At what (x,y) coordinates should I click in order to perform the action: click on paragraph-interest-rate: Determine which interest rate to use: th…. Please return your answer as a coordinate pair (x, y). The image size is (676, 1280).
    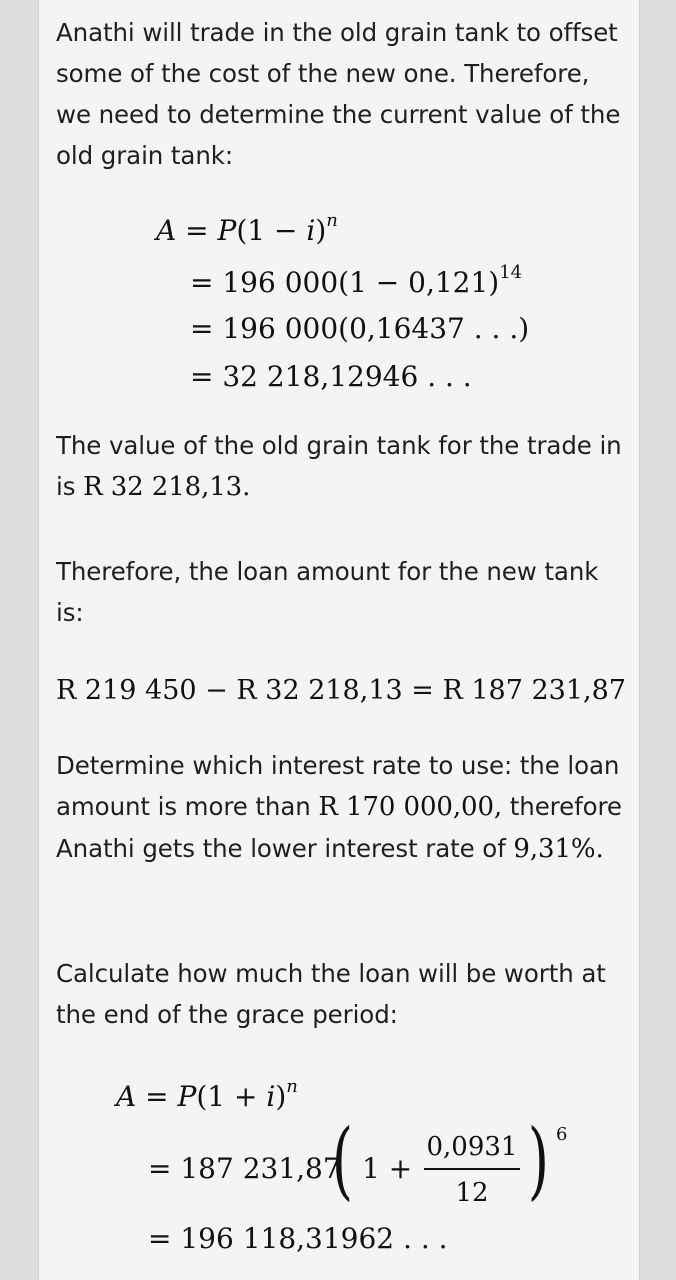
    Looking at the image, I should click on (339, 807).